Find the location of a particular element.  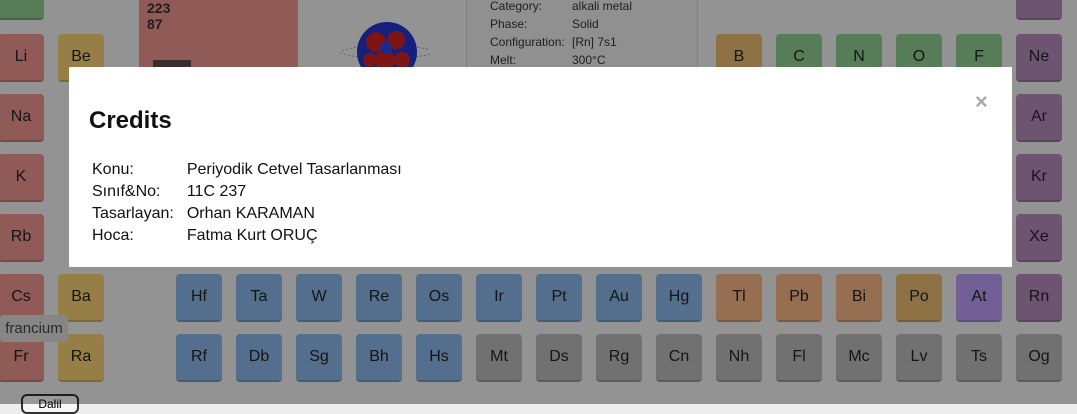

credits-row: Tasarlayan: Orhan KARAMAN is located at coordinates (247, 214).